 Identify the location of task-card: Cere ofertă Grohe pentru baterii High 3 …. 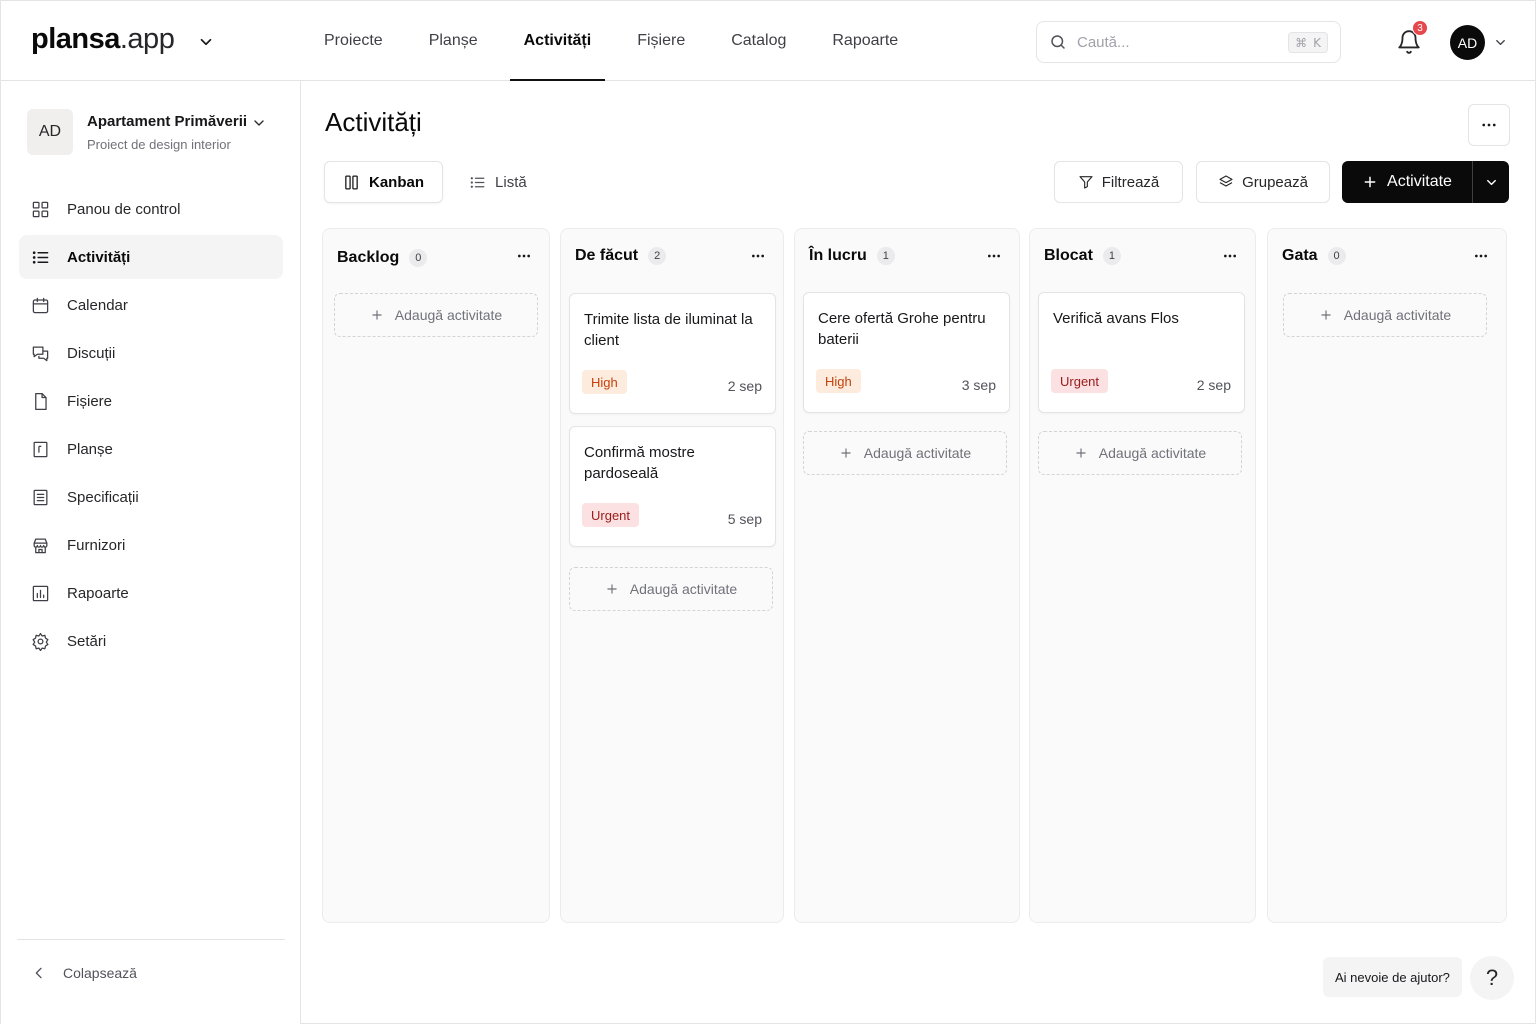
(906, 352).